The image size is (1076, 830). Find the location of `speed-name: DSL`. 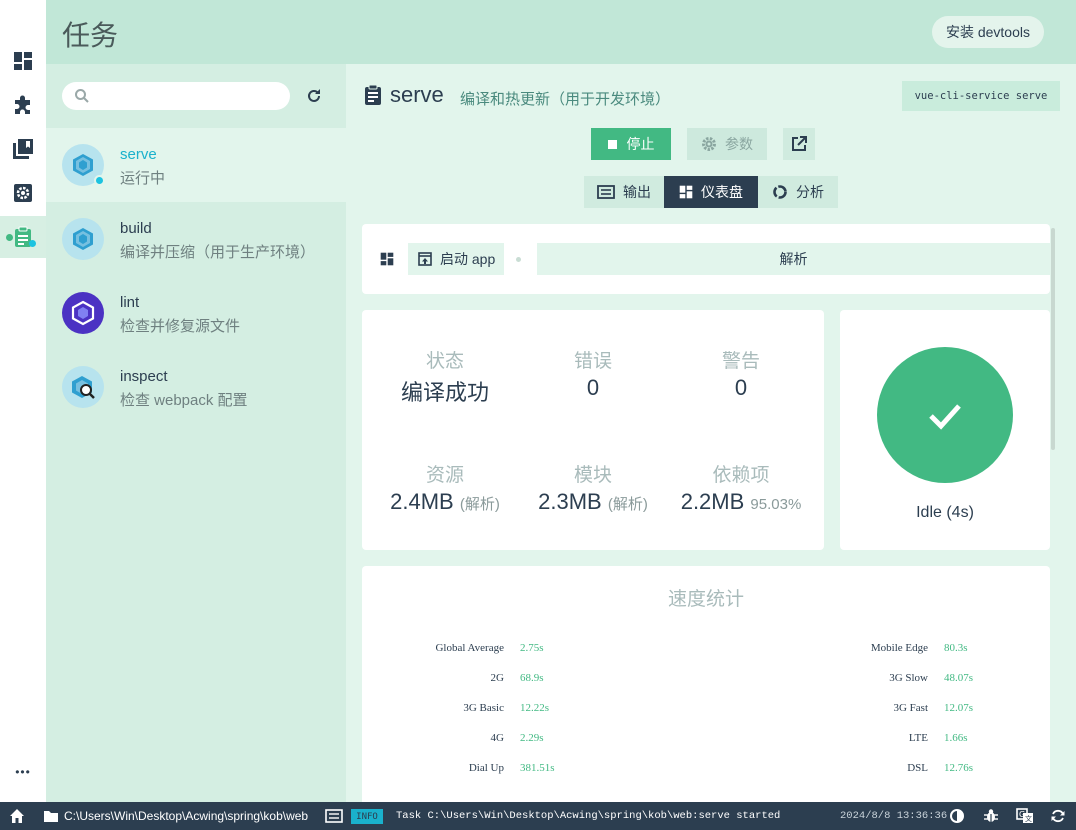

speed-name: DSL is located at coordinates (917, 768).